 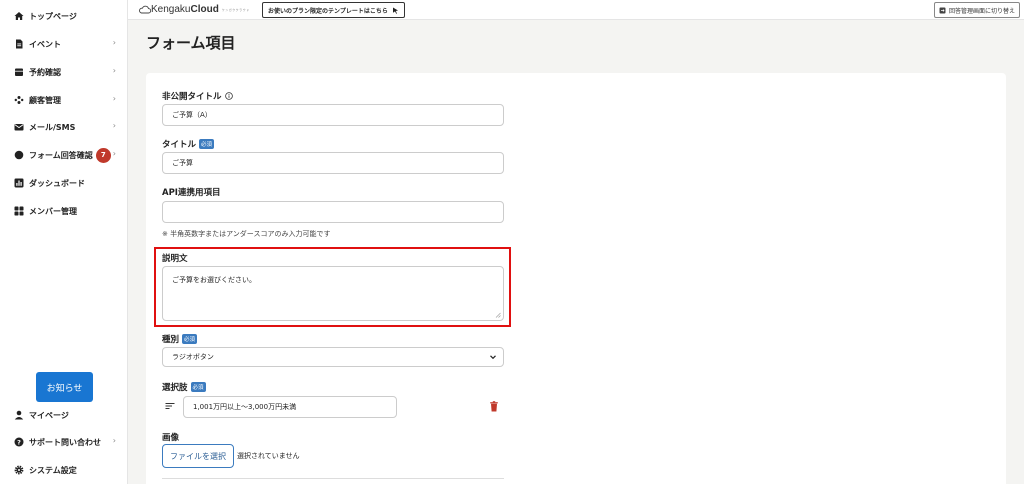 I want to click on sidebar-item-label: トップページ, so click(x=53, y=16).